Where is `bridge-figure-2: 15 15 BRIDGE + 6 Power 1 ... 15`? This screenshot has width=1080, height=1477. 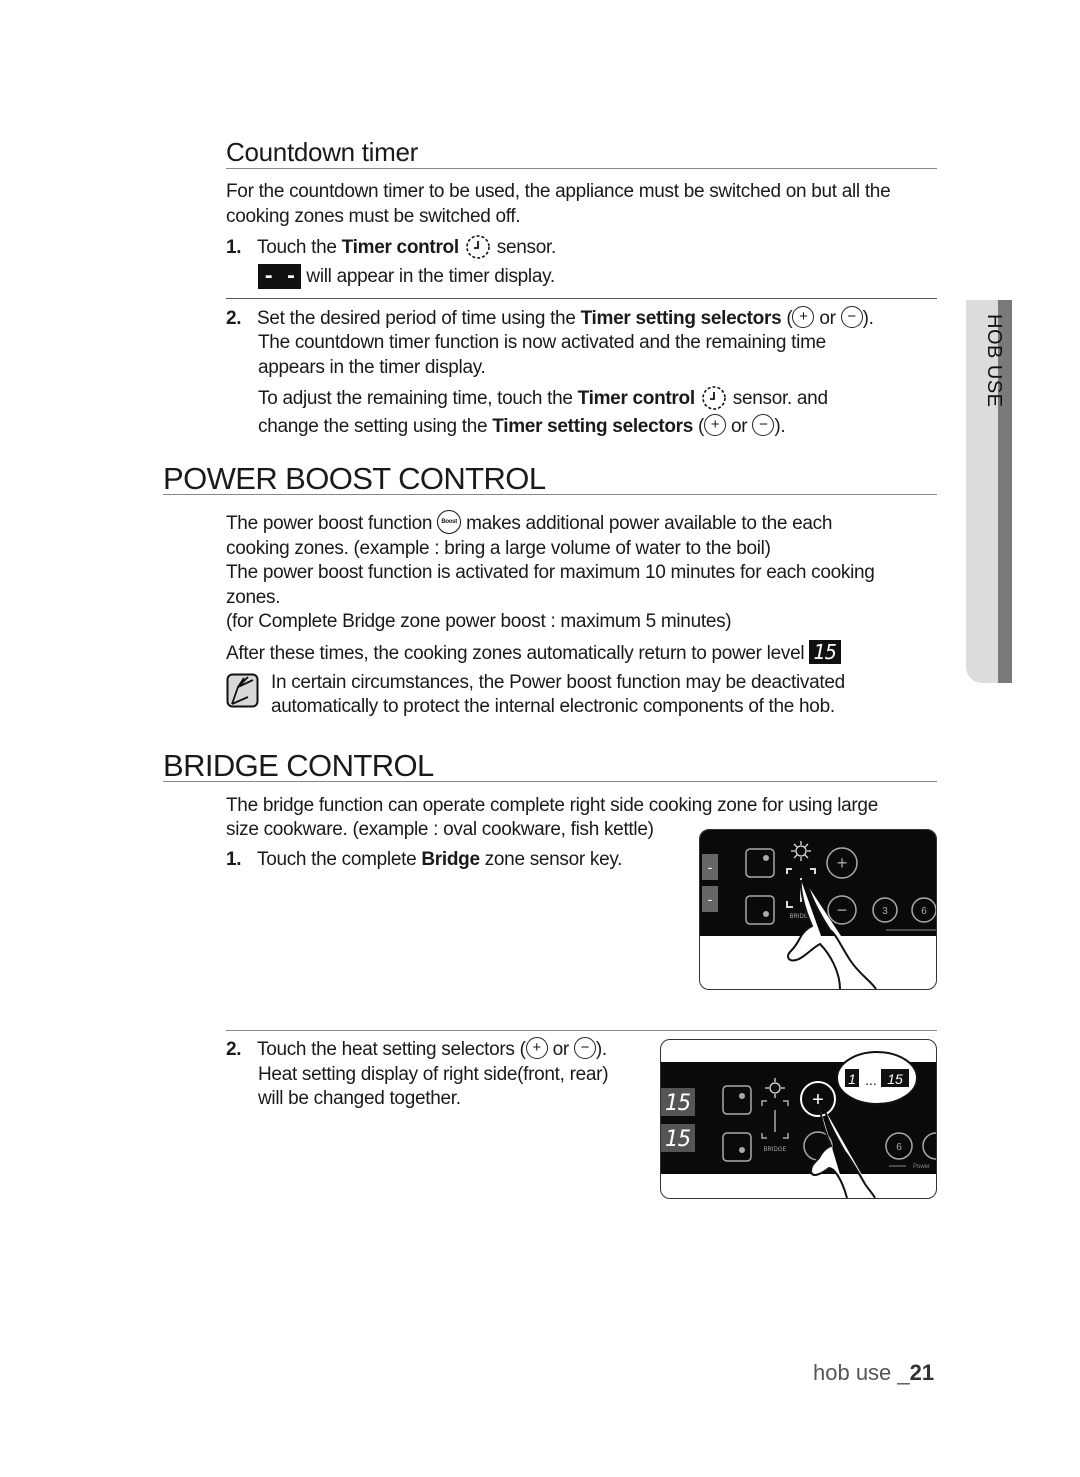 bridge-figure-2: 15 15 BRIDGE + 6 Power 1 ... 15 is located at coordinates (798, 1119).